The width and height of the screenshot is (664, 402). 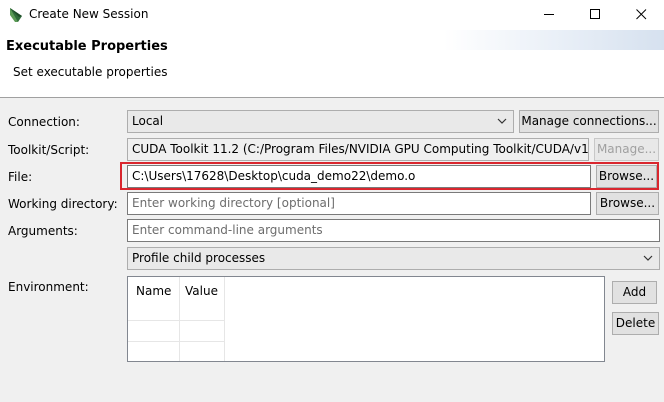 I want to click on maximize-button, so click(x=595, y=15).